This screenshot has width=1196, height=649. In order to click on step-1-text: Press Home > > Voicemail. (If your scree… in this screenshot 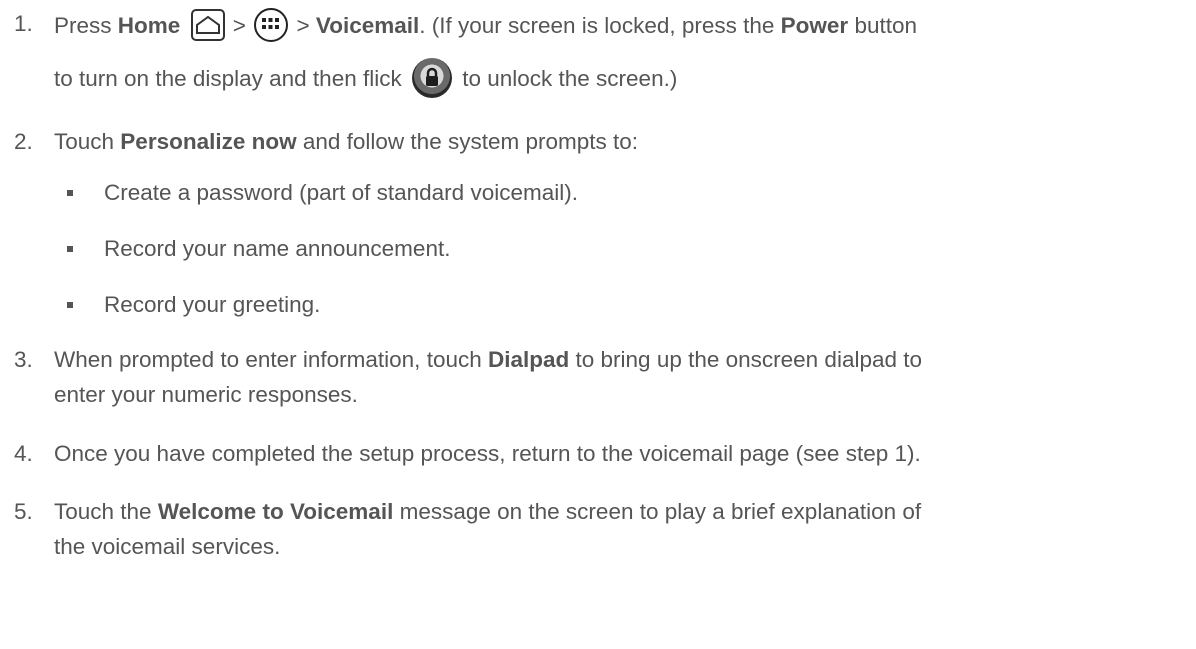, I will do `click(485, 26)`.